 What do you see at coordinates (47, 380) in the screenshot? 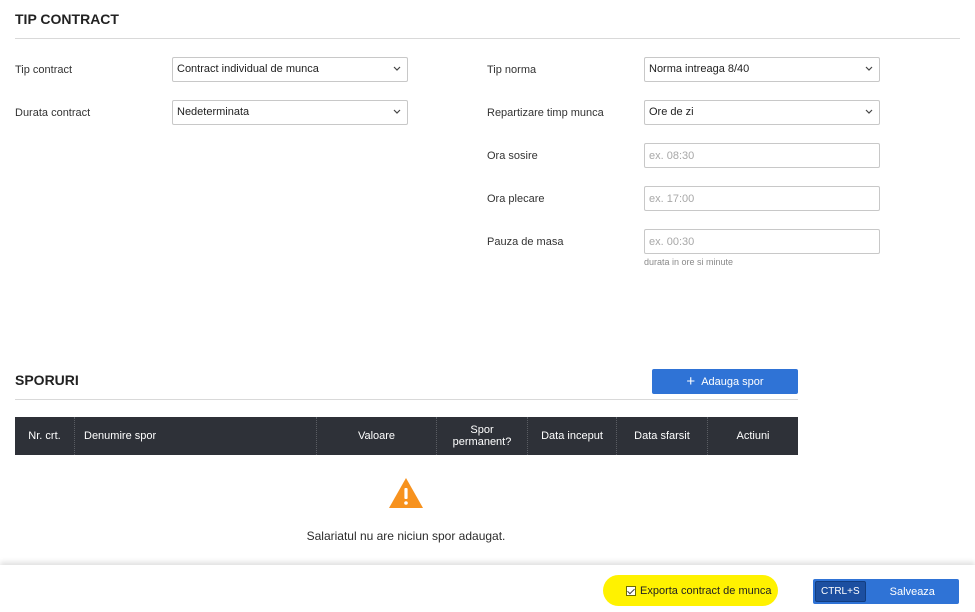
I see `section-title-sporuri: SPORURI` at bounding box center [47, 380].